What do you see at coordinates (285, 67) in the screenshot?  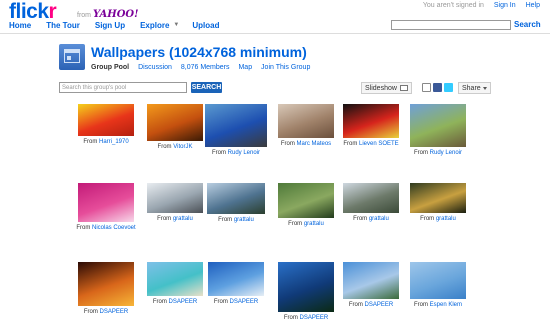 I see `subnav-join-group: Join This Group` at bounding box center [285, 67].